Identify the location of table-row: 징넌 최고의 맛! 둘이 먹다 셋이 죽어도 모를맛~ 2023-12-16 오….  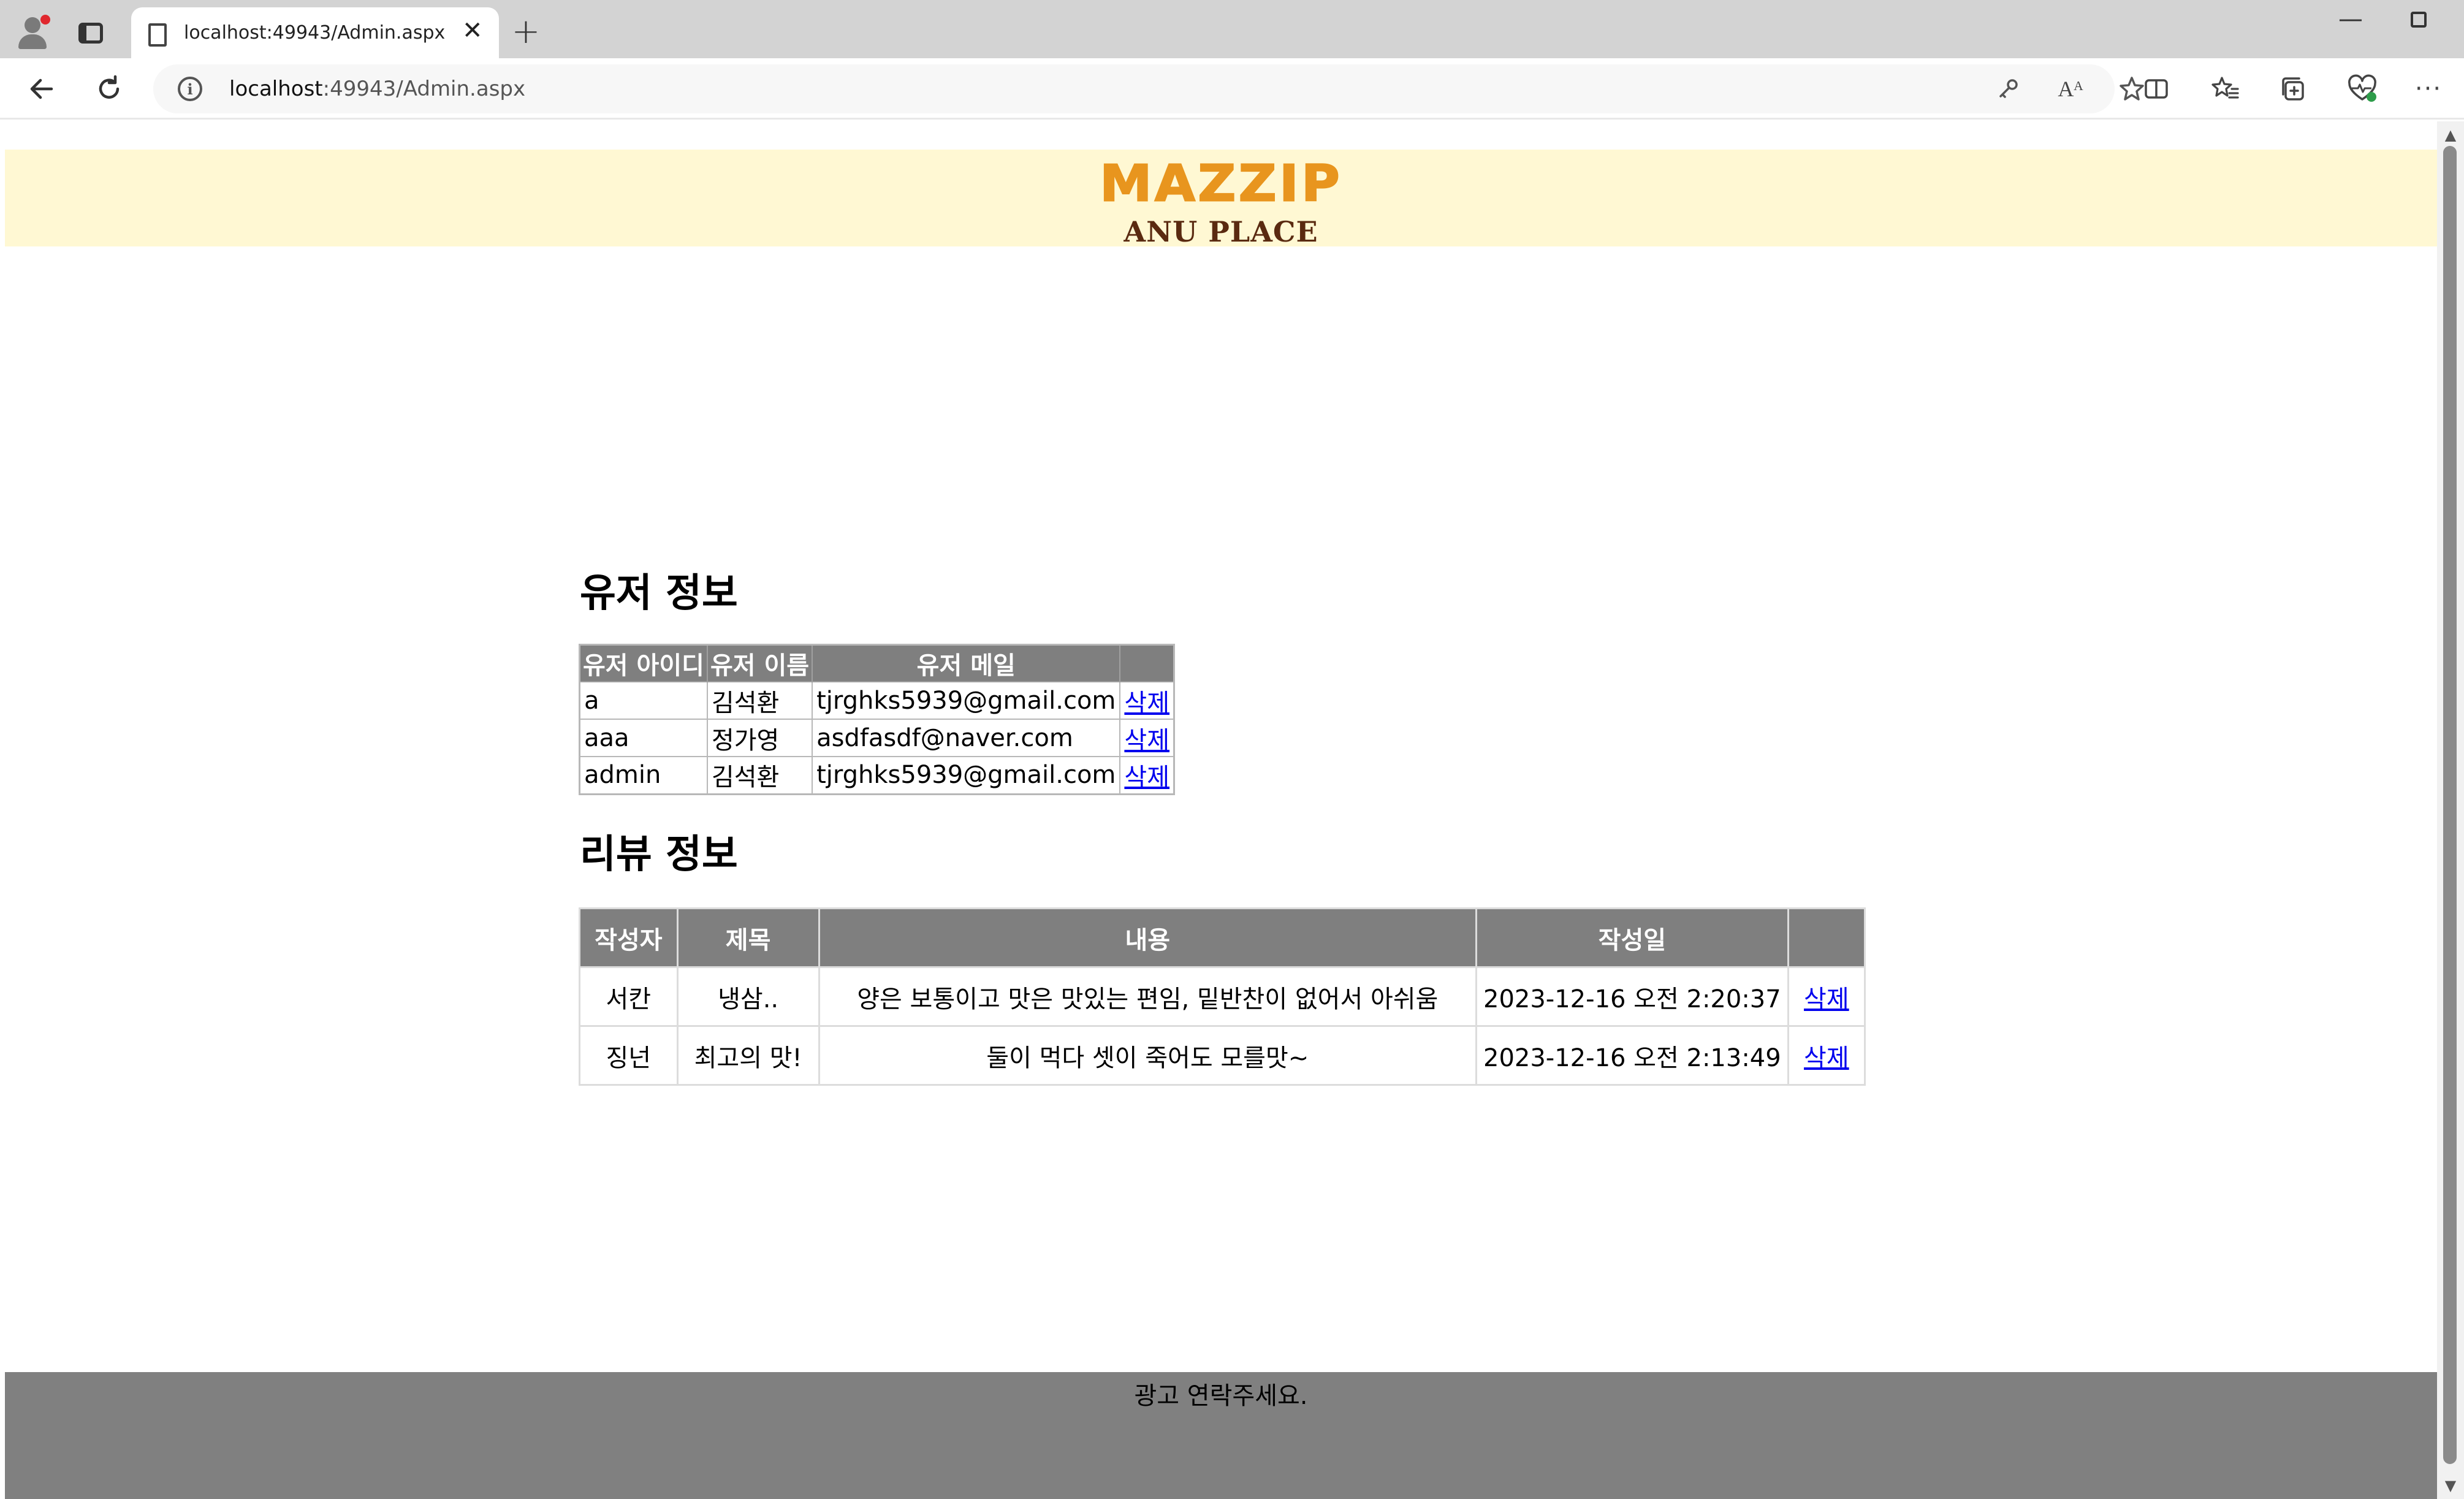
(1222, 1055).